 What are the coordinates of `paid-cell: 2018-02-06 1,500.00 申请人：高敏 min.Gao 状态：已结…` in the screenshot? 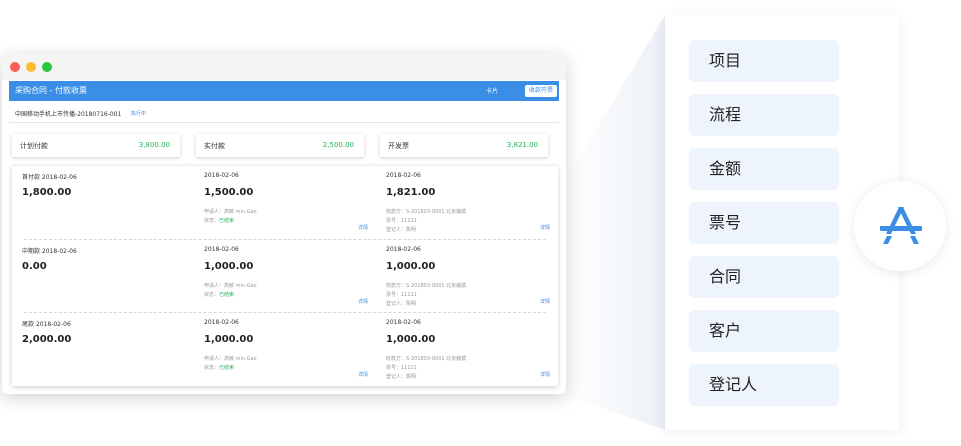 It's located at (285, 202).